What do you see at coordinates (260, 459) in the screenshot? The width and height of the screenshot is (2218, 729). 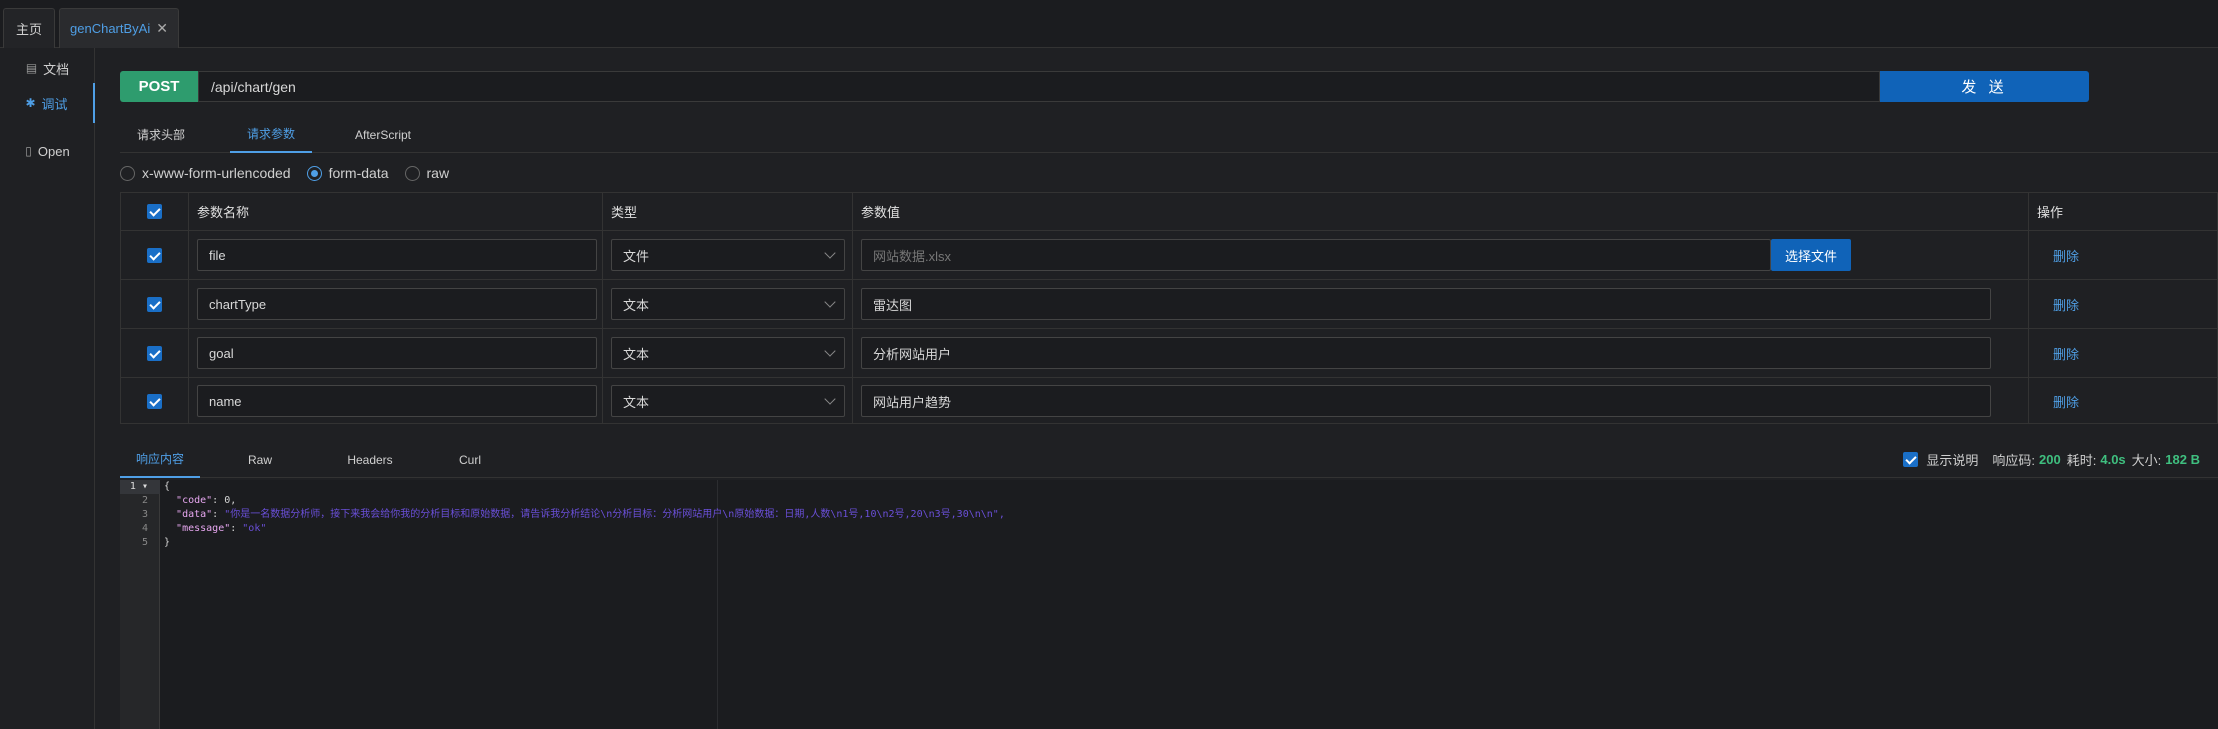 I see `tab-response-raw: Raw` at bounding box center [260, 459].